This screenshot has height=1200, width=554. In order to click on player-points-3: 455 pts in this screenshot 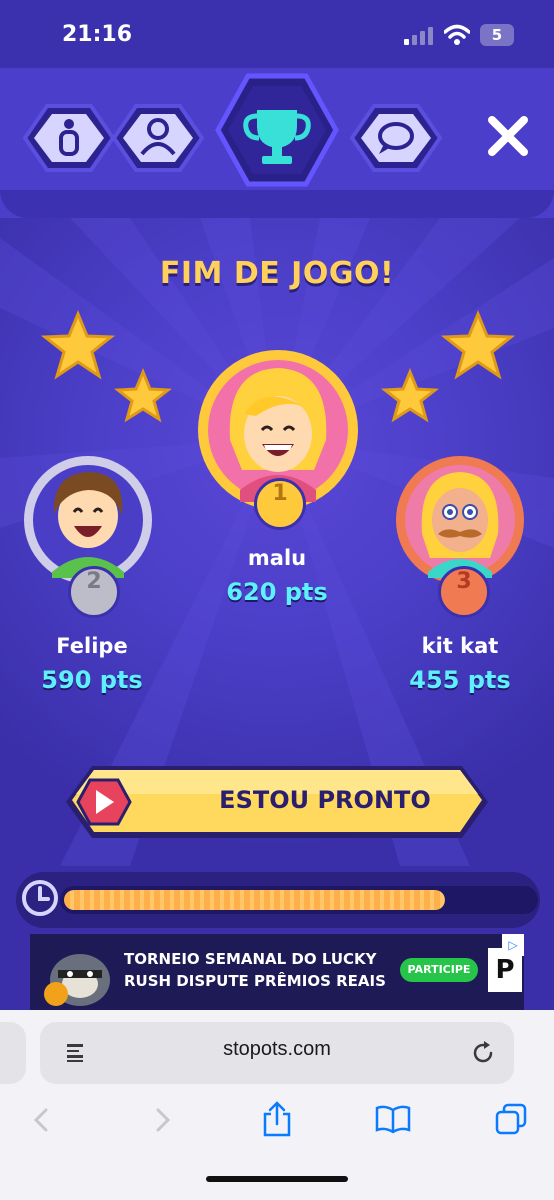, I will do `click(460, 680)`.